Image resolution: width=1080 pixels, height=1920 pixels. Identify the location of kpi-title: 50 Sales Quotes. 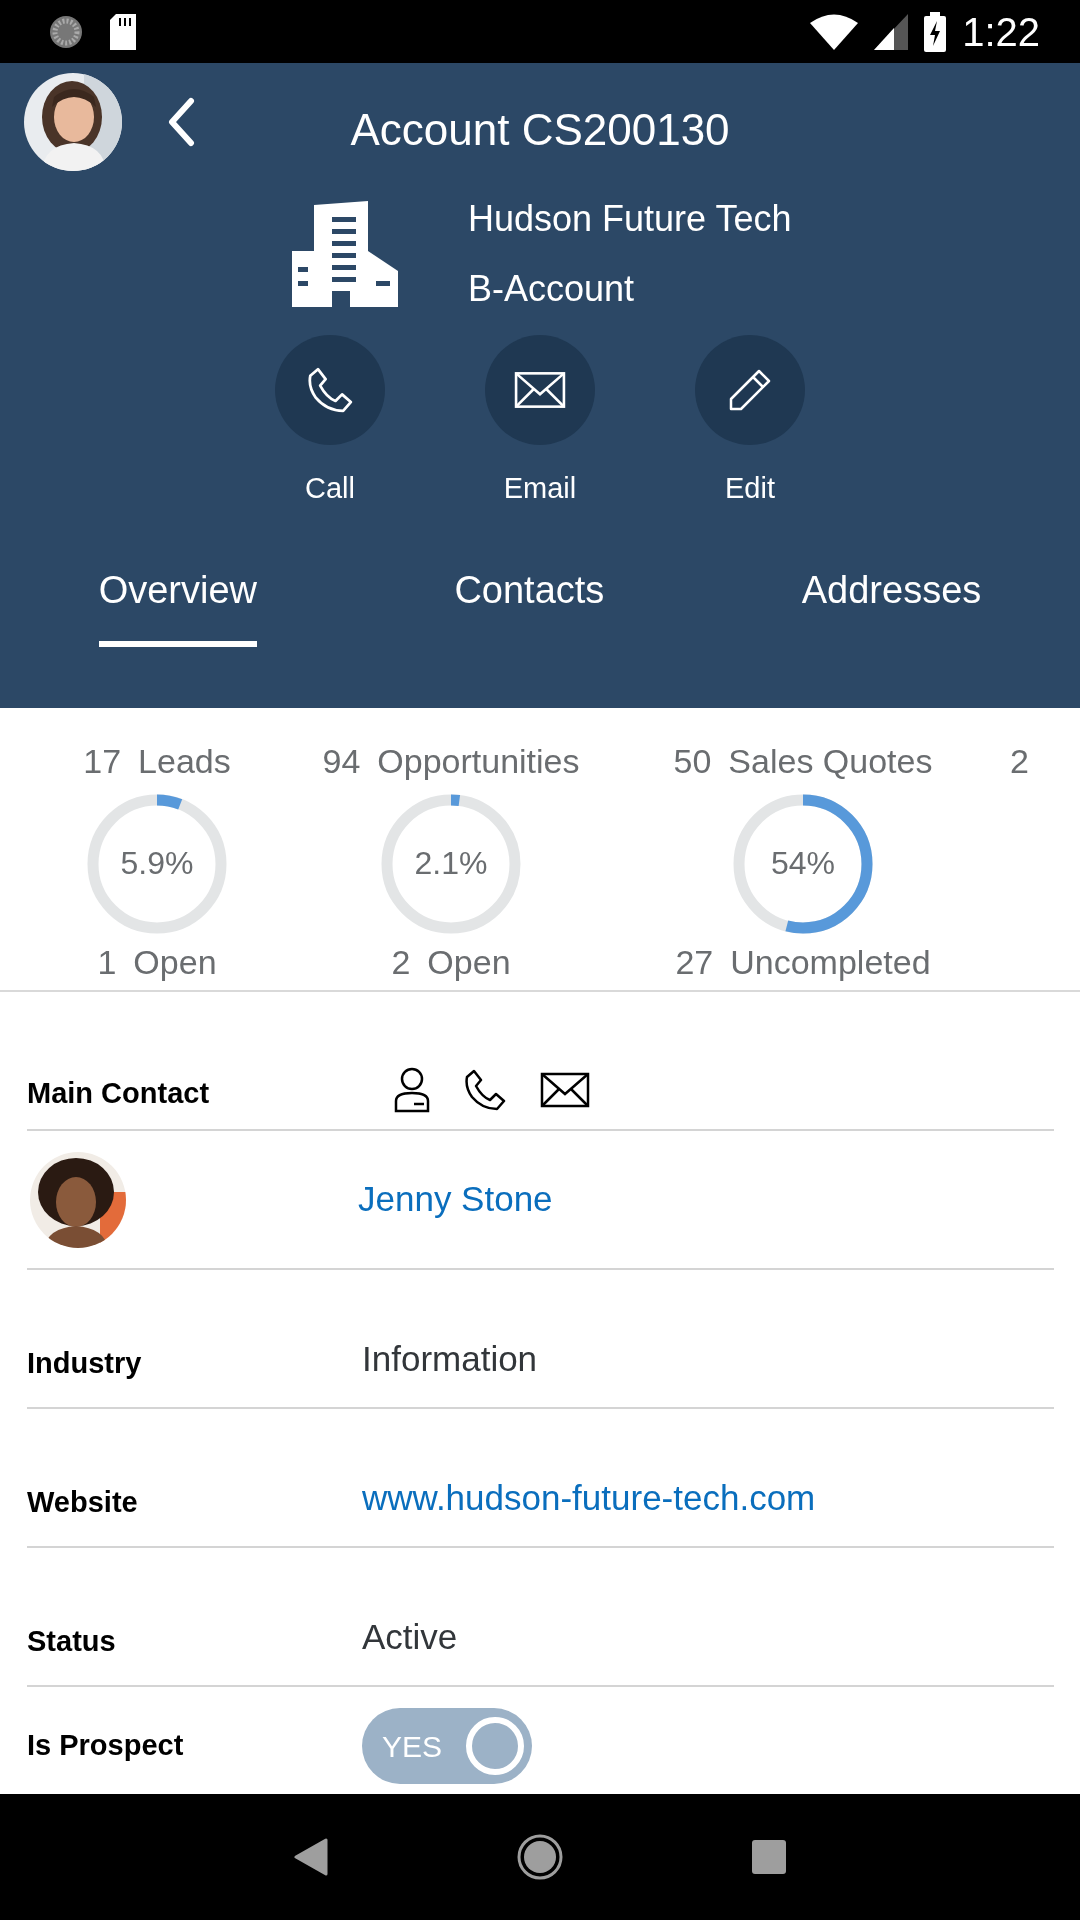
(803, 762).